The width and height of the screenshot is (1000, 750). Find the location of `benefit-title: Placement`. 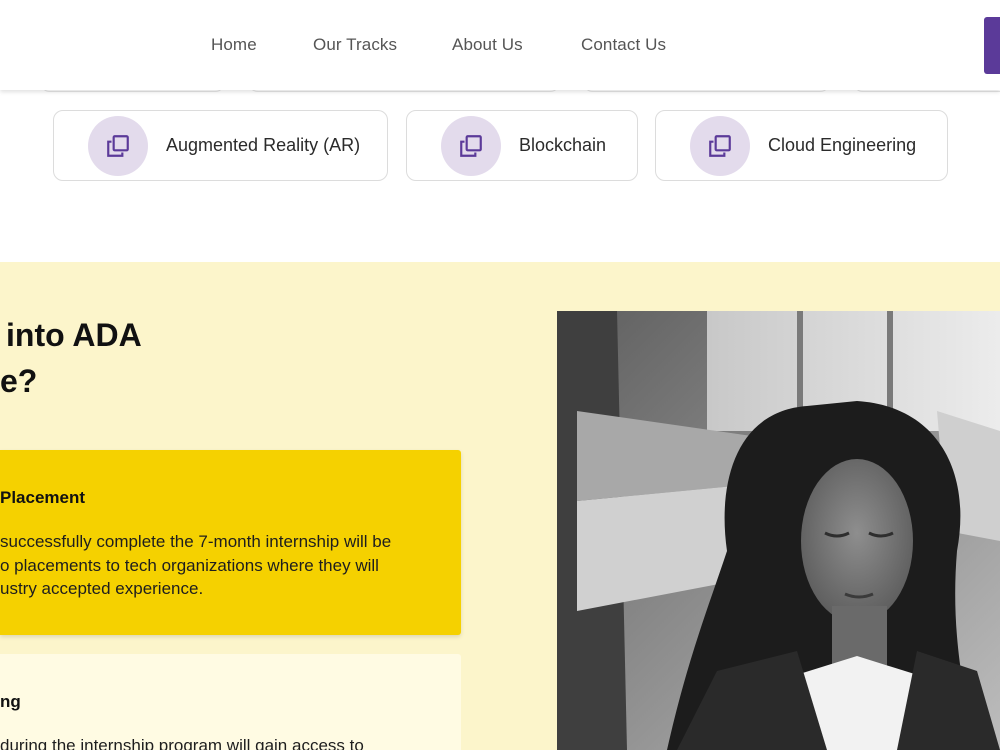

benefit-title: Placement is located at coordinates (43, 497).